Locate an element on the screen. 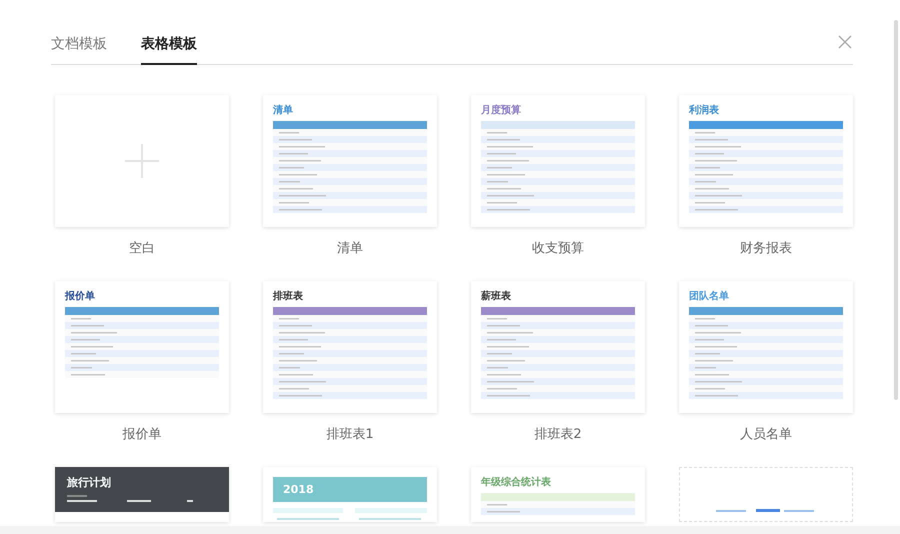 This screenshot has width=900, height=534. template-card: 团队名单 is located at coordinates (766, 347).